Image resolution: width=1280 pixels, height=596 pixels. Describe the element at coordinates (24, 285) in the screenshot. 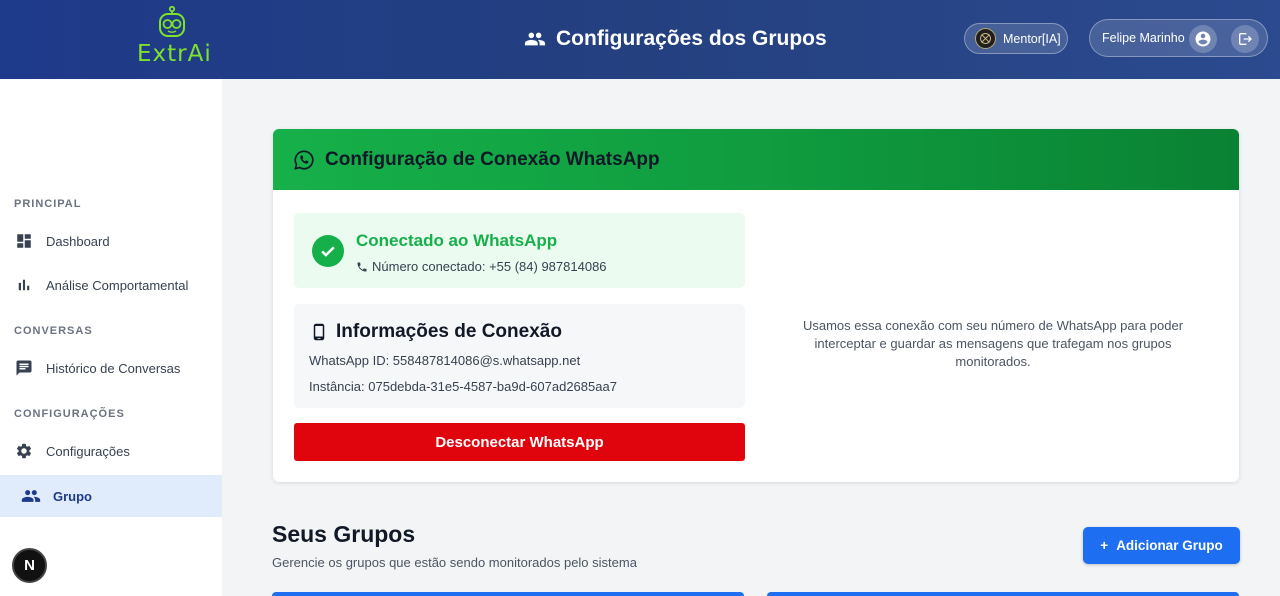

I see `bar-chart-icon` at that location.